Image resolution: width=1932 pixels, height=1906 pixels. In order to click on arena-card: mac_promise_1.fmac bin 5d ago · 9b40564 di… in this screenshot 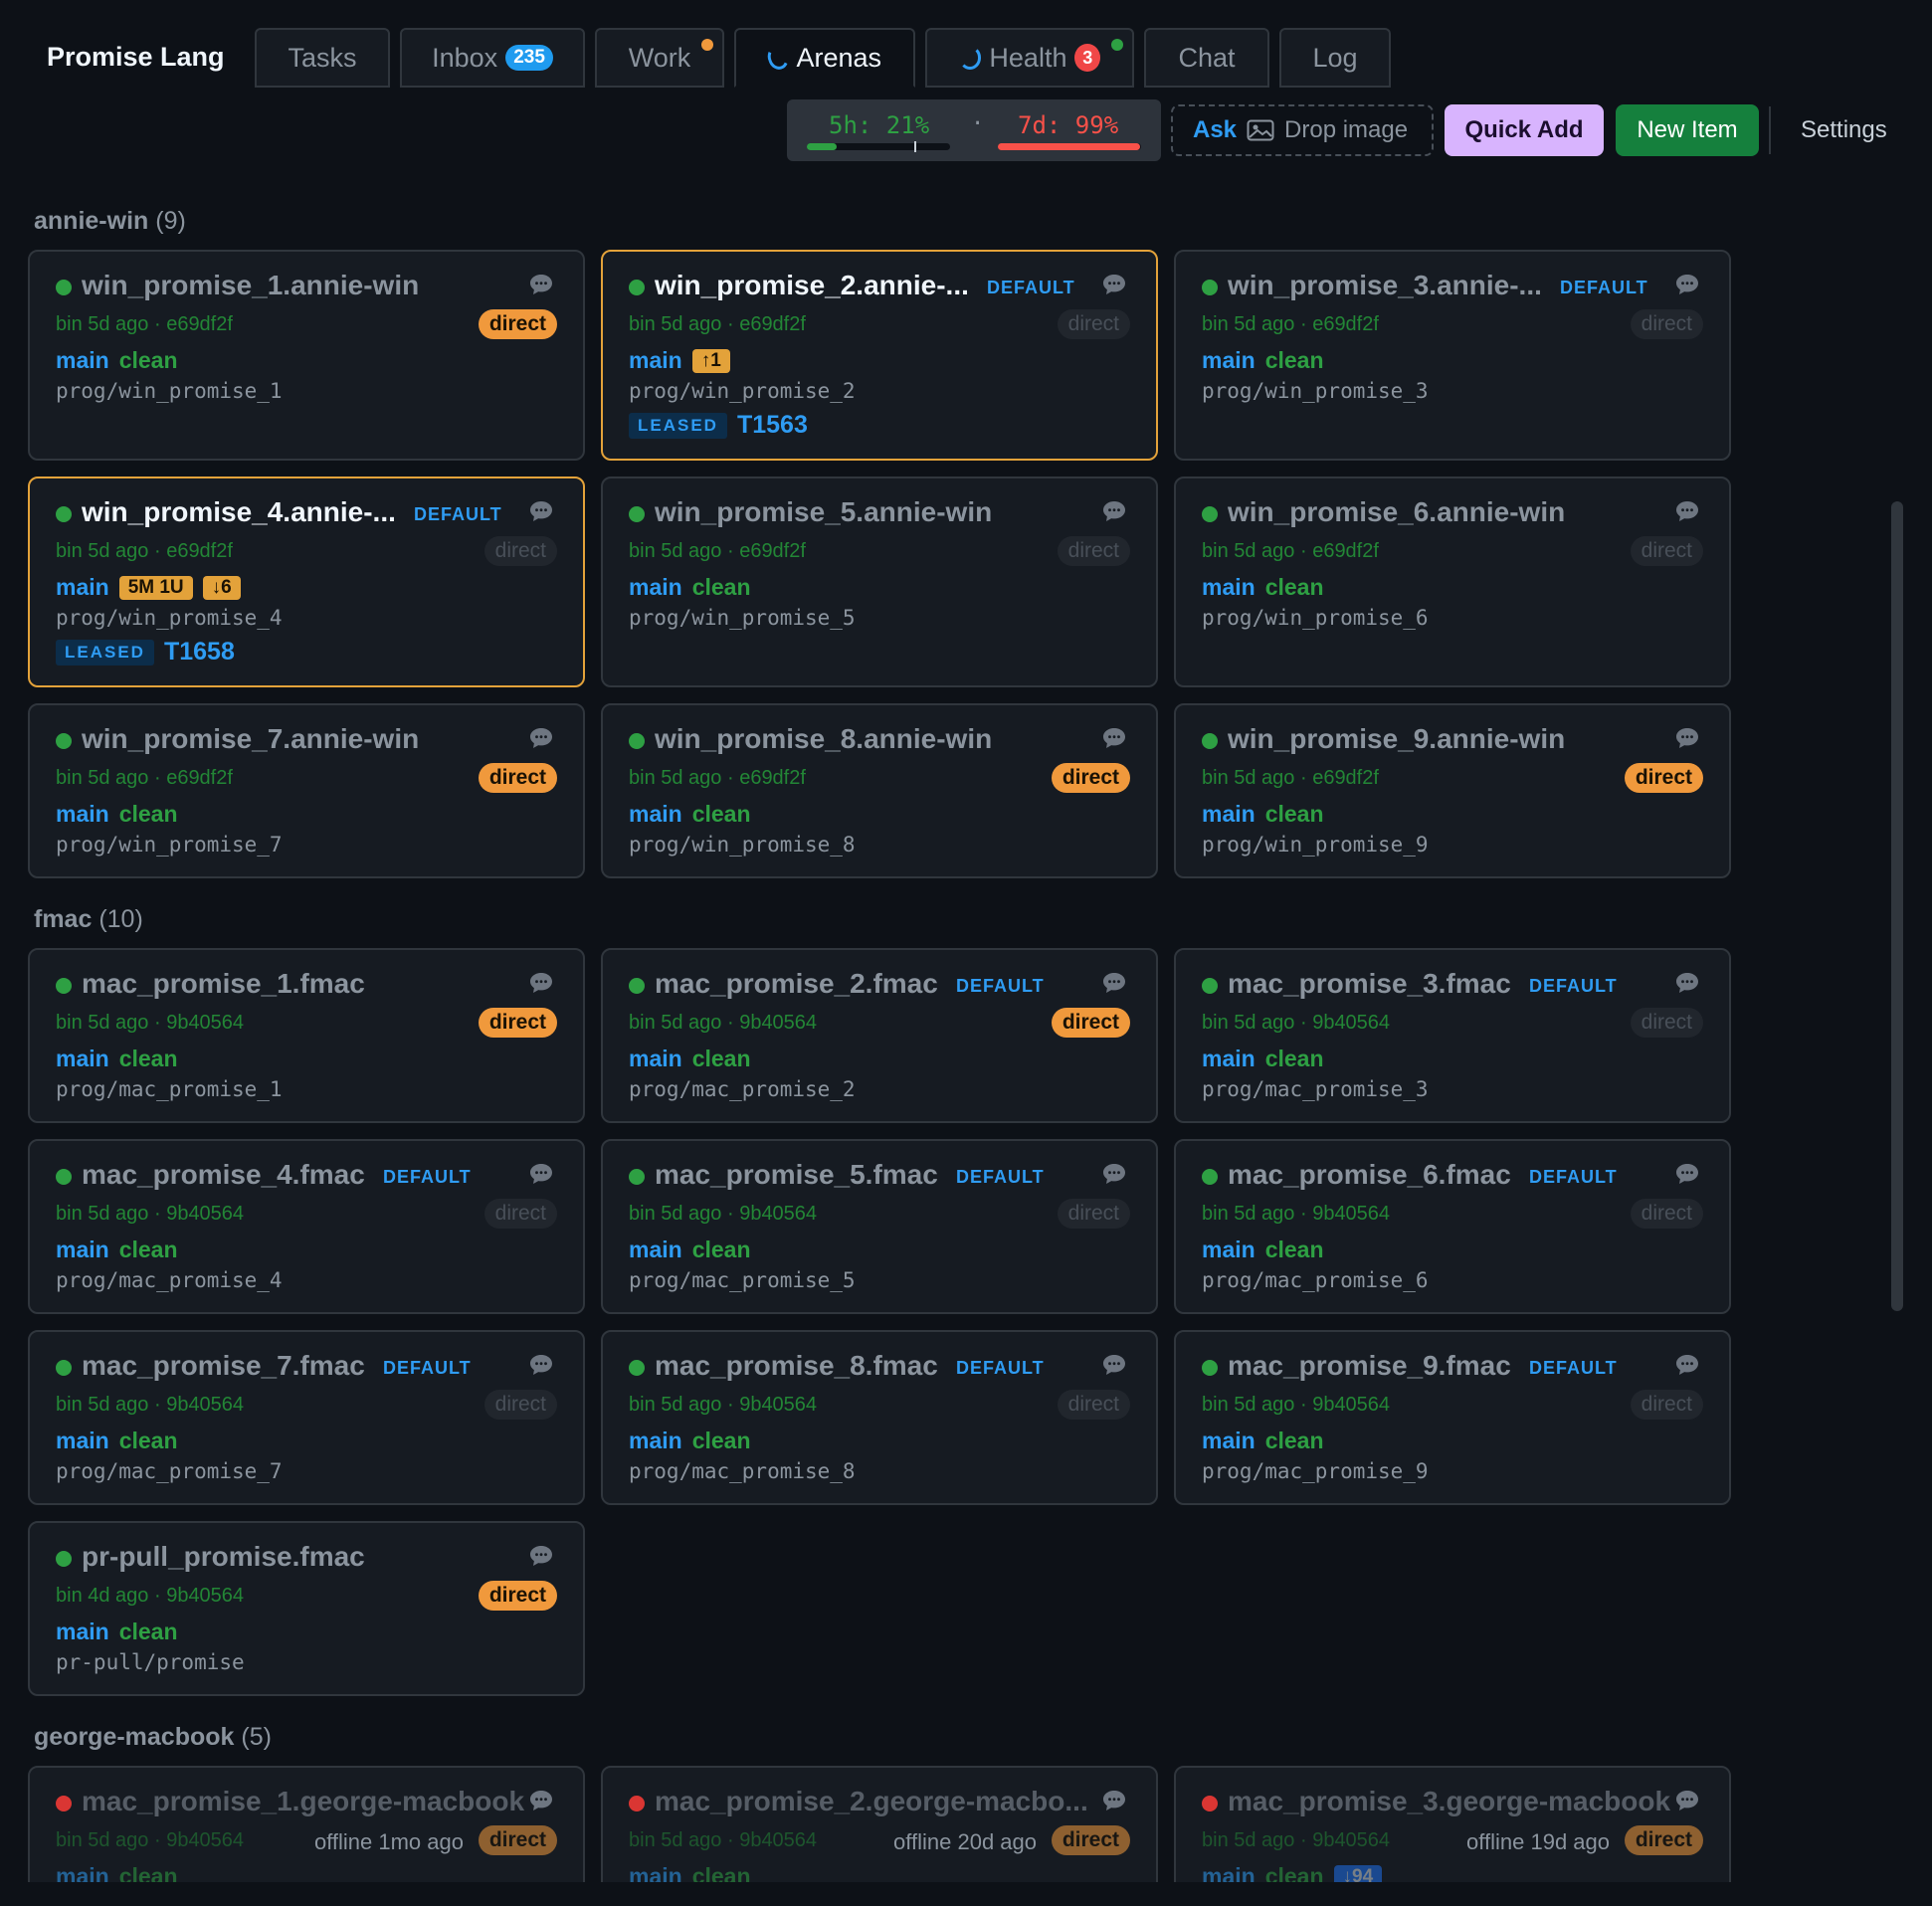, I will do `click(306, 1036)`.